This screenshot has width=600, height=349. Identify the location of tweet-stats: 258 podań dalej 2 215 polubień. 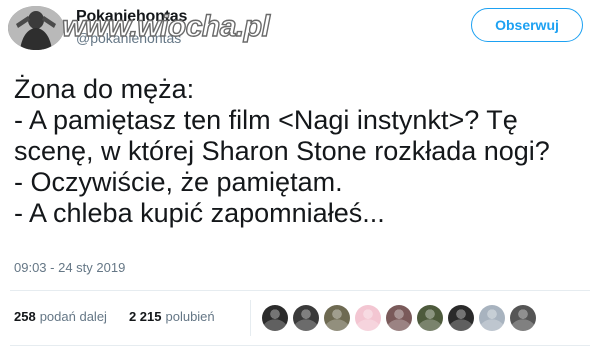
(114, 316).